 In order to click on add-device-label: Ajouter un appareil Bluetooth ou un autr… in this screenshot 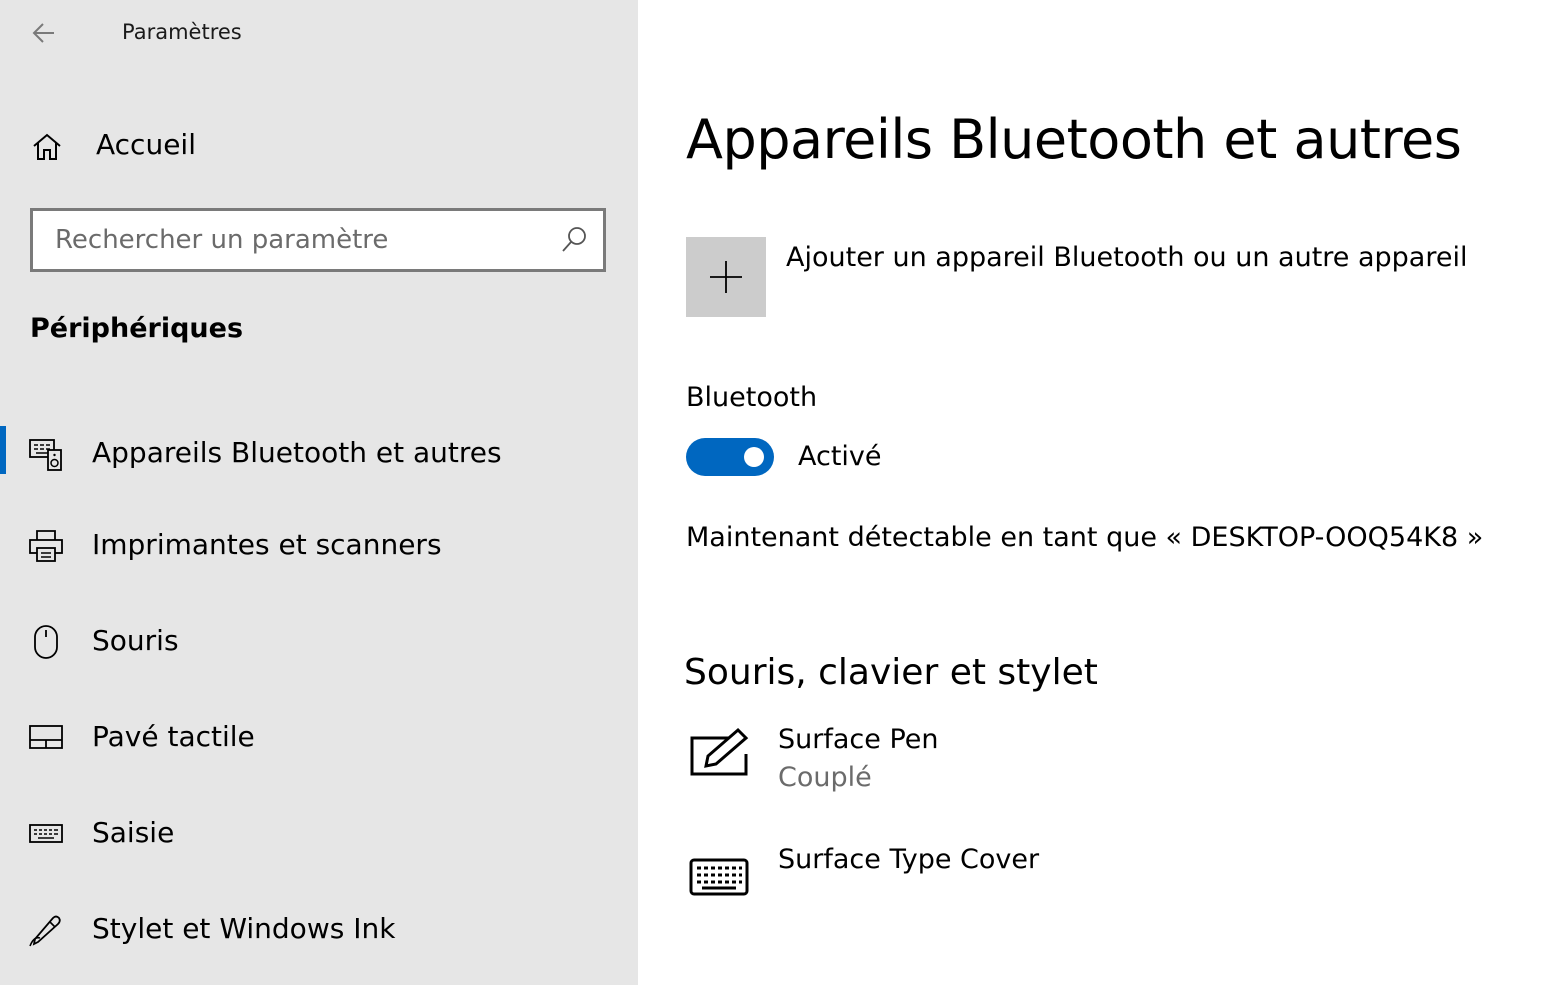, I will do `click(1126, 257)`.